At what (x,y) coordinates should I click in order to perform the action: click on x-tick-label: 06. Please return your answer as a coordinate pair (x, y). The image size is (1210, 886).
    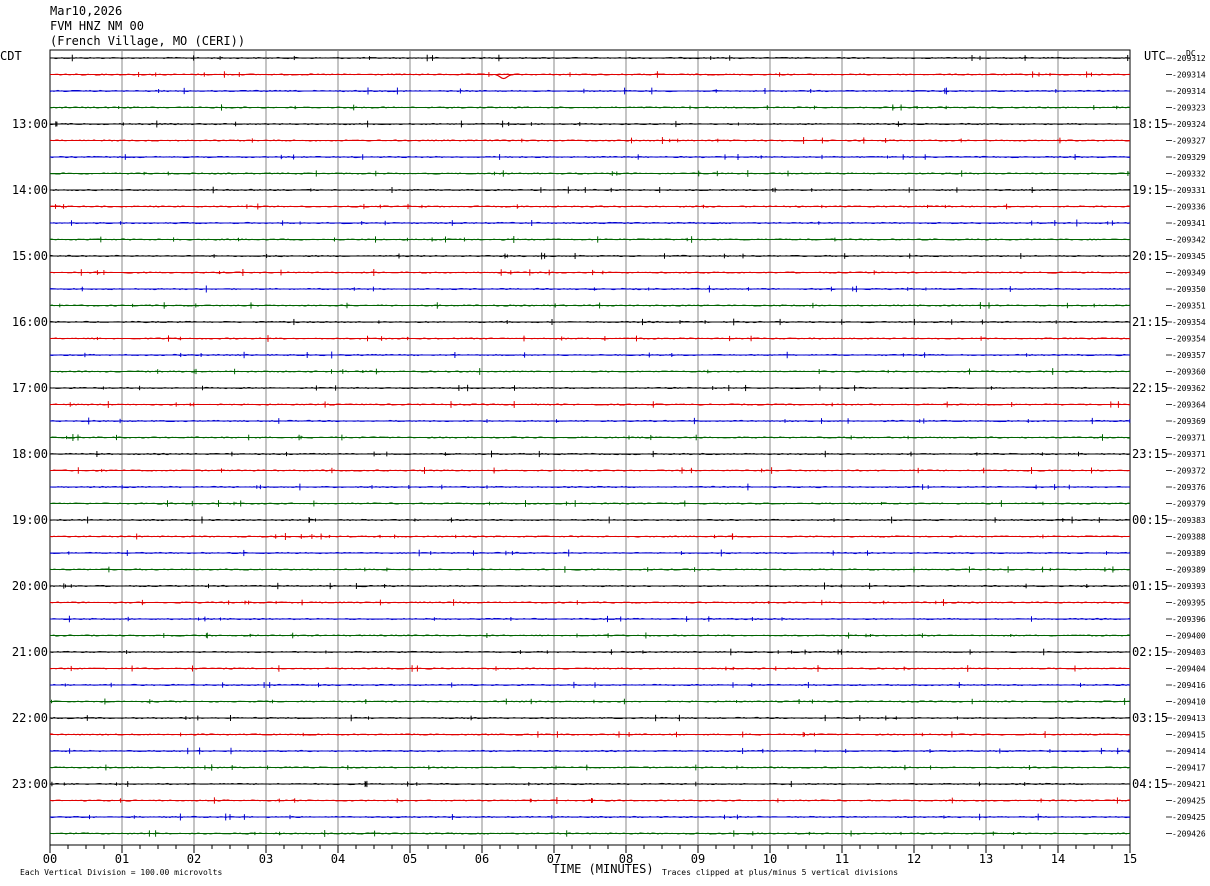
    Looking at the image, I should click on (482, 859).